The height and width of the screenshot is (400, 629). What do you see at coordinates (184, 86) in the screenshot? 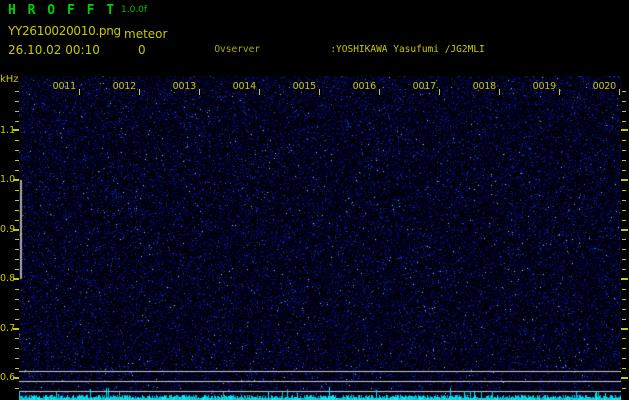
I see `time-tick-label: 0013` at bounding box center [184, 86].